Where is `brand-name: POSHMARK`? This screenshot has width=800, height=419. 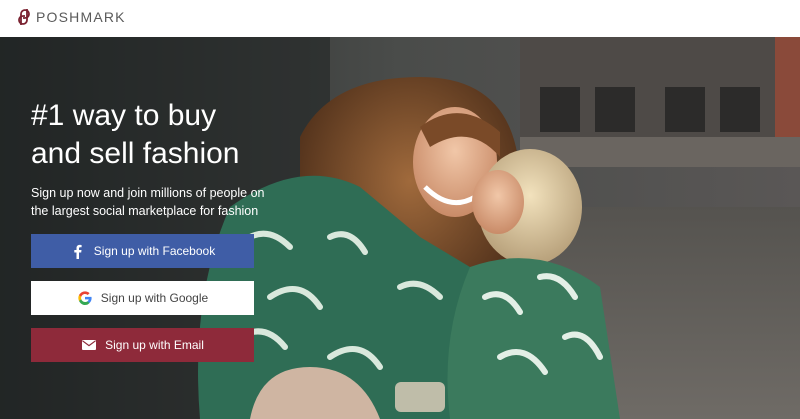
brand-name: POSHMARK is located at coordinates (81, 17).